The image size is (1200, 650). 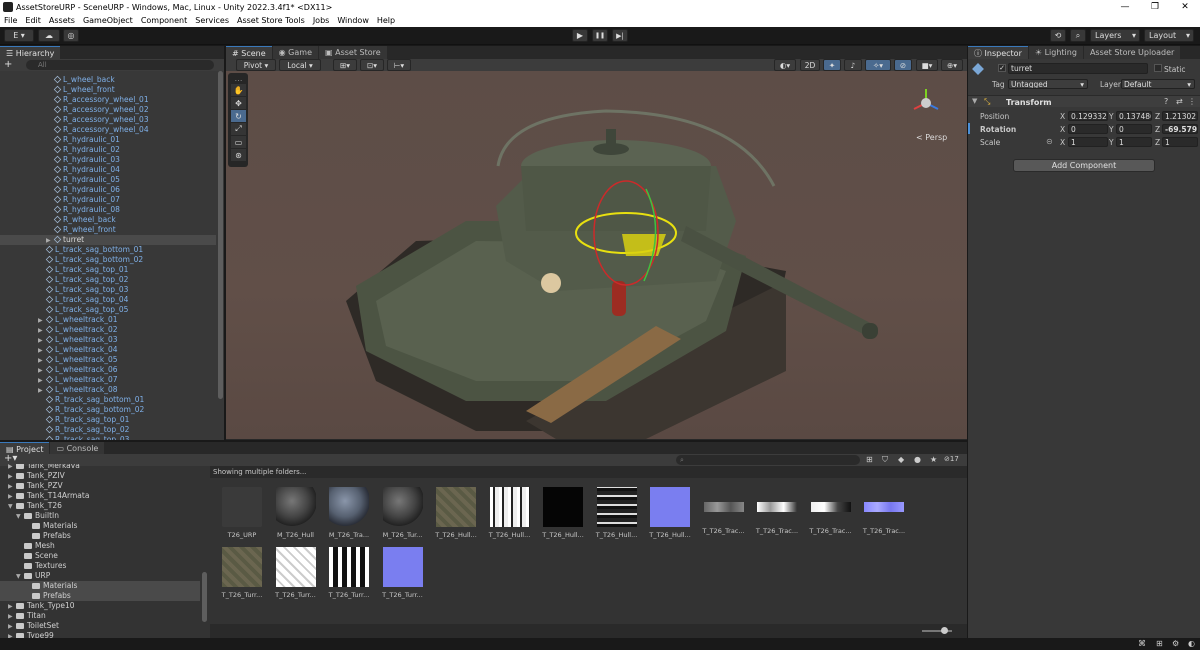 I want to click on pivot-dropdown: Pivot ▾, so click(x=256, y=65).